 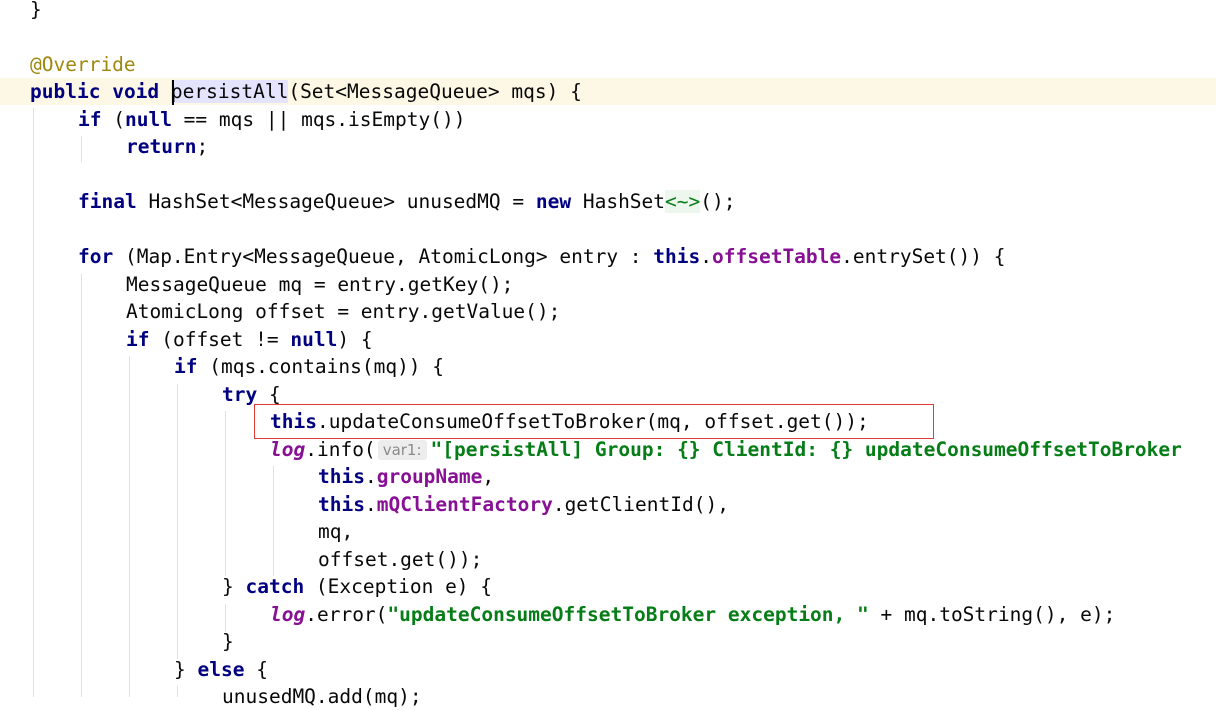 I want to click on code-text: ) {, so click(x=355, y=339).